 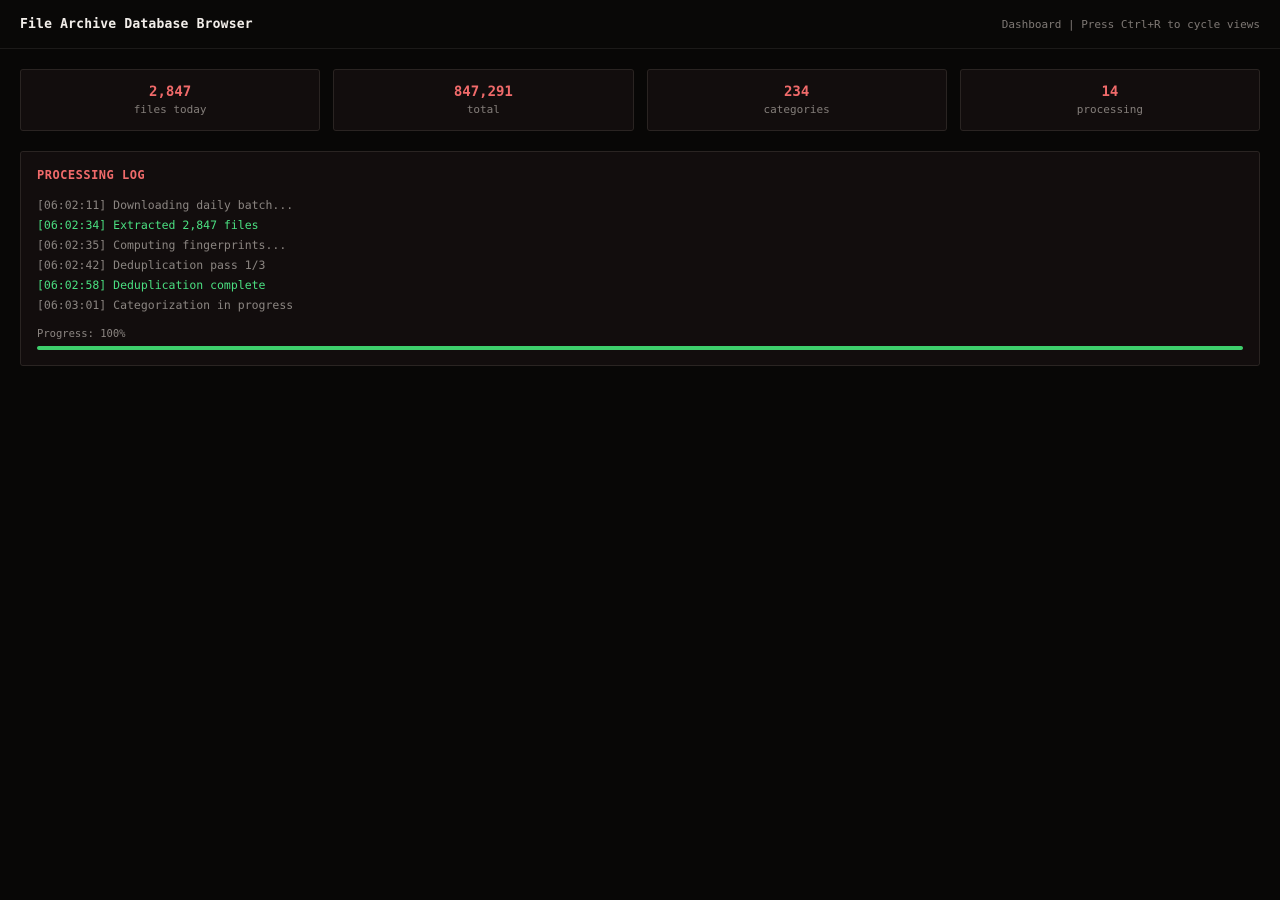 What do you see at coordinates (483, 109) in the screenshot?
I see `stat-label: total` at bounding box center [483, 109].